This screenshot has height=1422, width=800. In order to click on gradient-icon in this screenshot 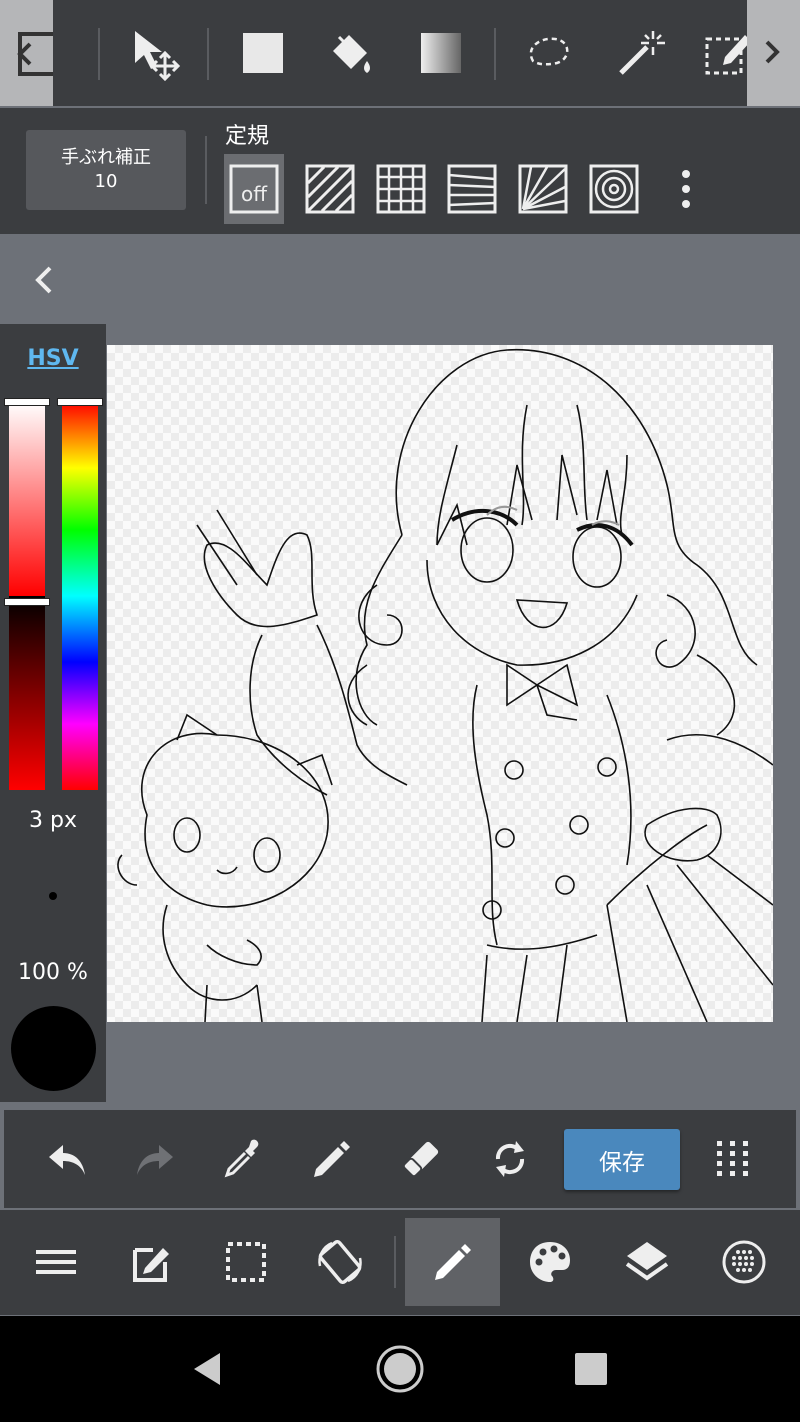, I will do `click(441, 53)`.